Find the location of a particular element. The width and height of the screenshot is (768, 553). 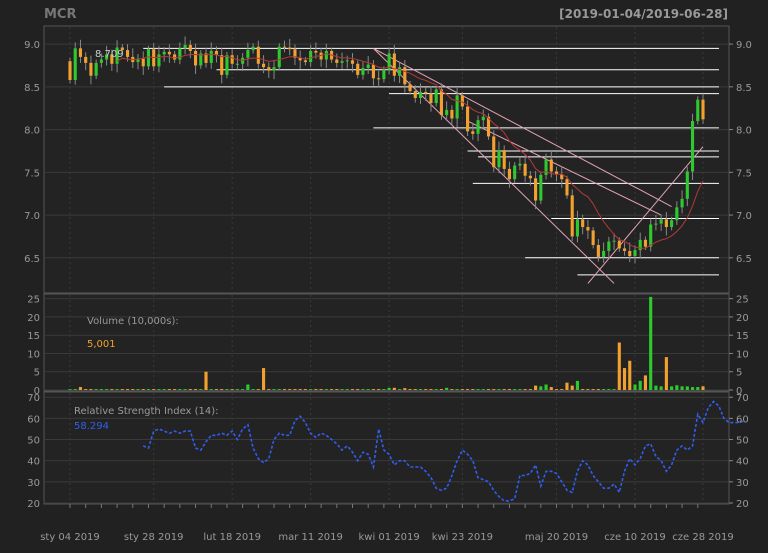

y-tick-label-right: 5 is located at coordinates (739, 373).